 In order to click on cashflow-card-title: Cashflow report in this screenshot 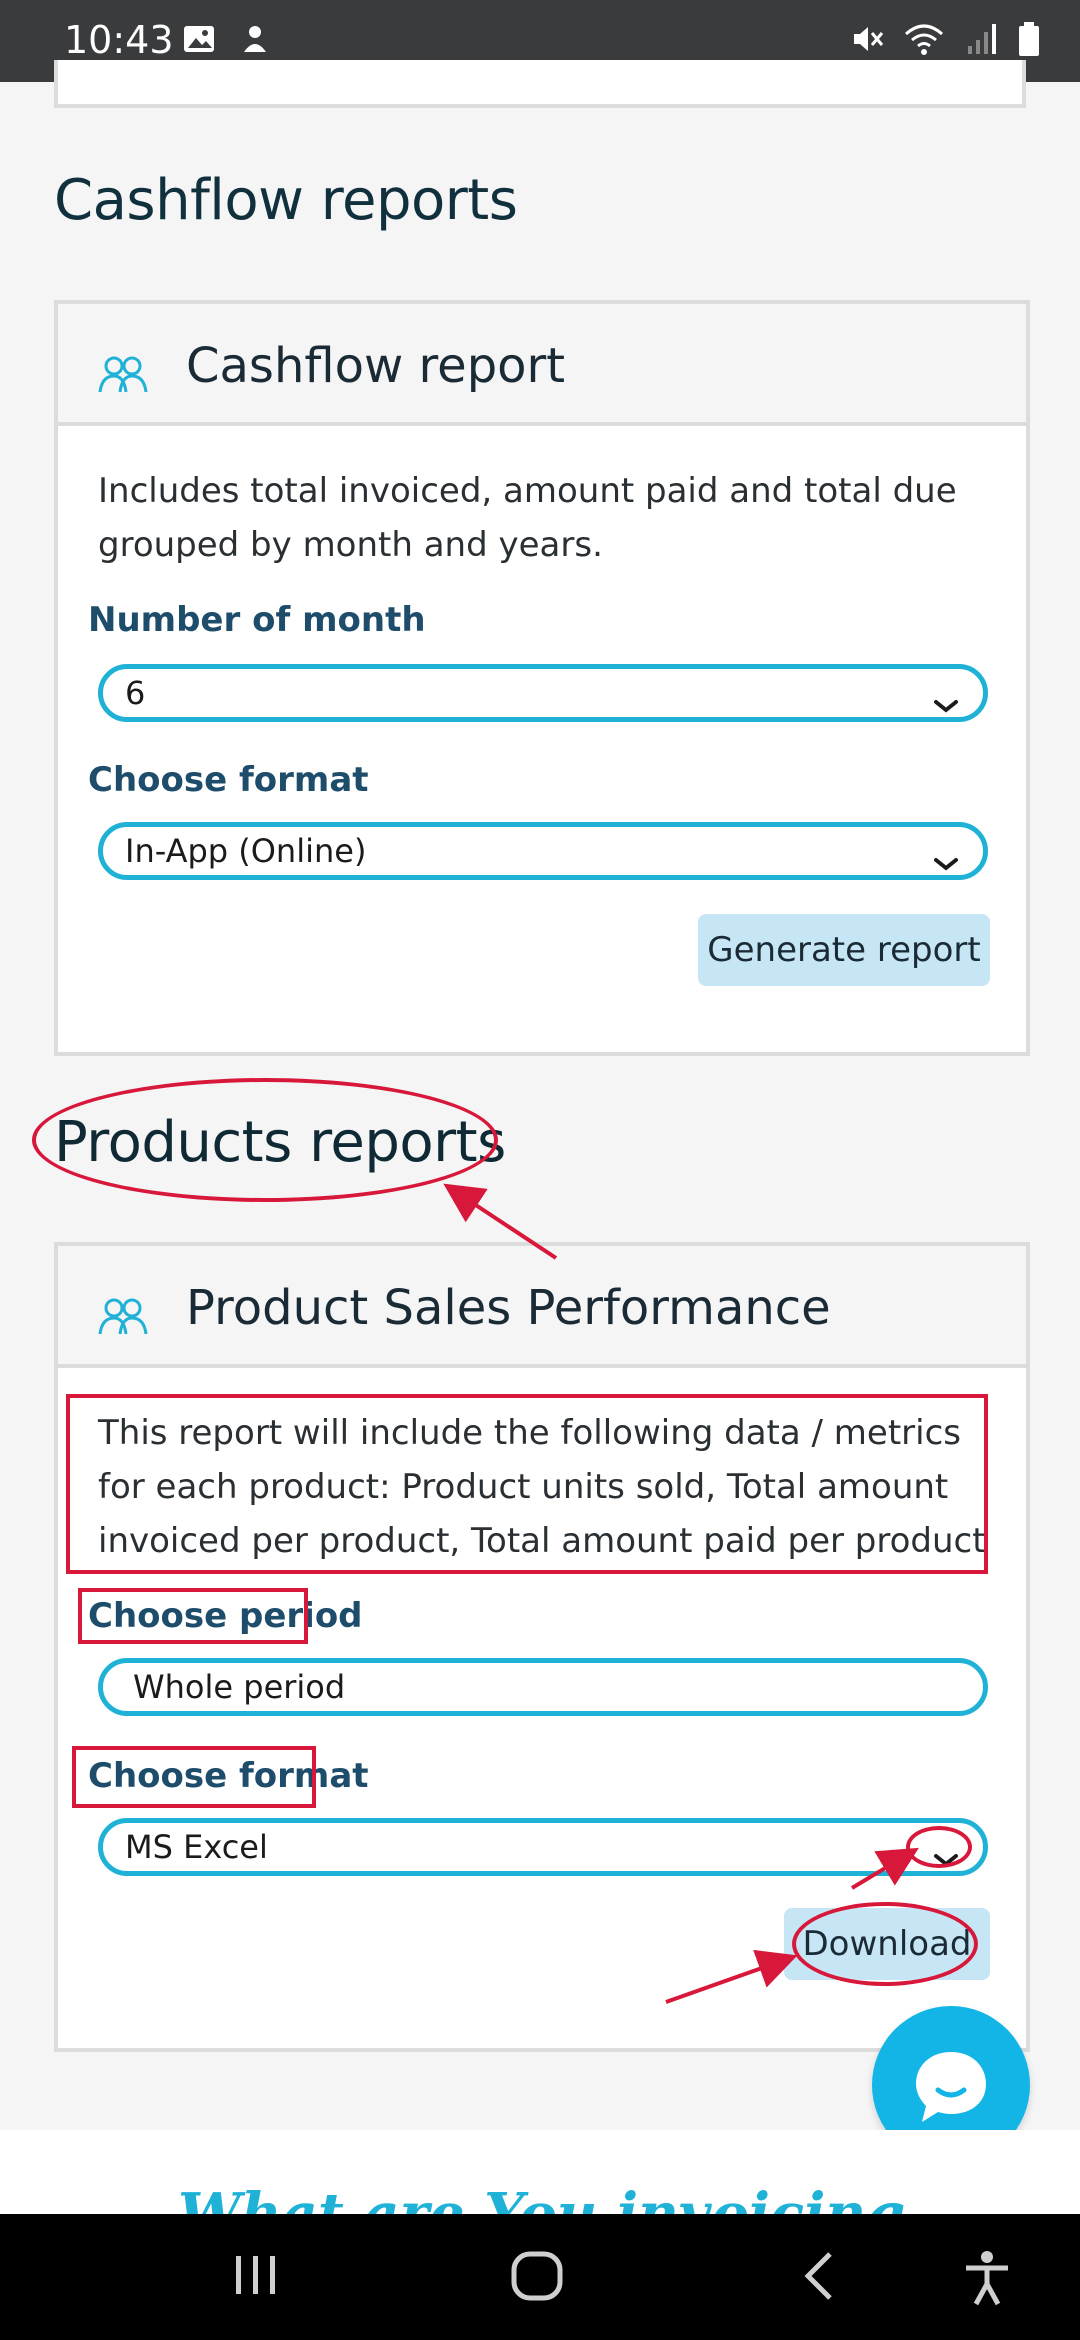, I will do `click(376, 366)`.